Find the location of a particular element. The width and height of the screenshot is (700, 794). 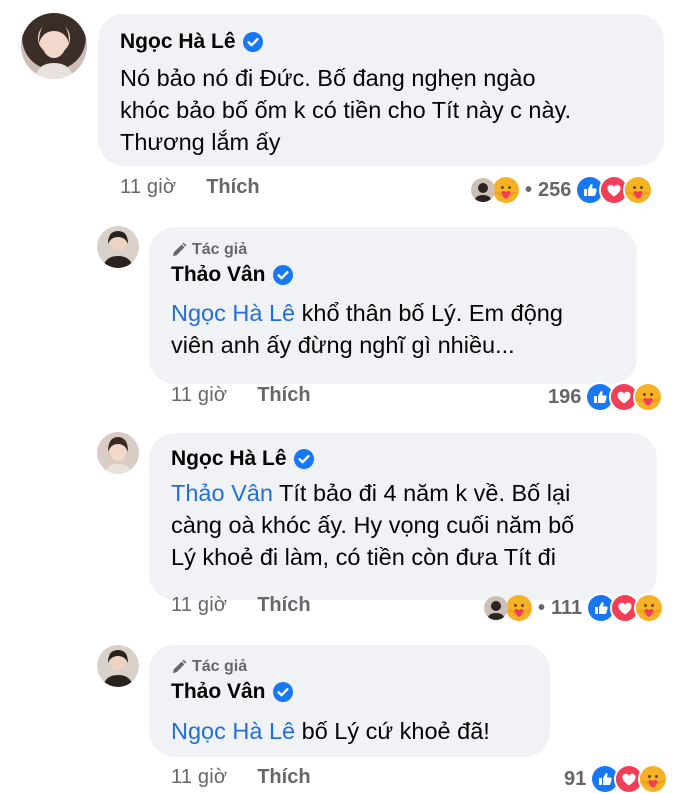

reaction-summary: 196 is located at coordinates (606, 397).